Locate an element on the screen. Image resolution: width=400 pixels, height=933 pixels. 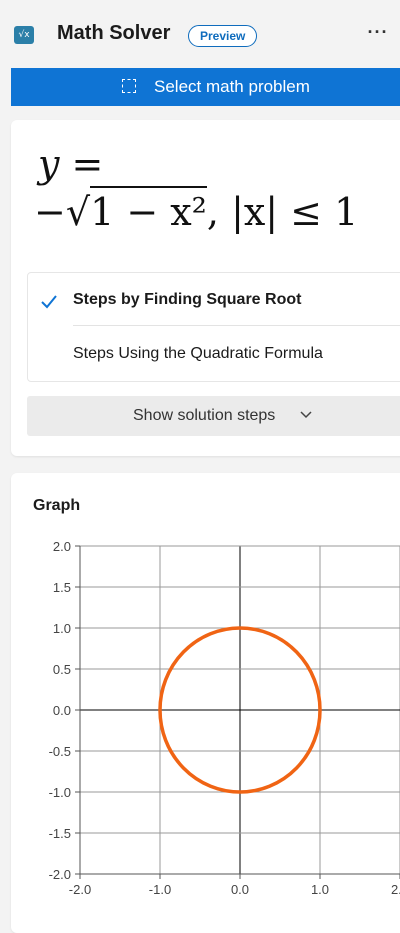
y-tick-label: -2.0 is located at coordinates (60, 874).